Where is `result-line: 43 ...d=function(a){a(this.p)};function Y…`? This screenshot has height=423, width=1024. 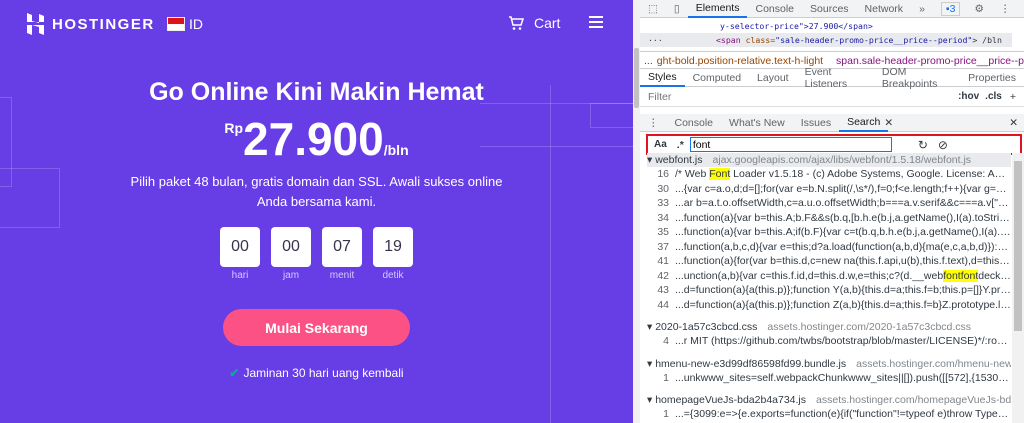
result-line: 43 ...d=function(a){a(this.p)};function Y… is located at coordinates (829, 290).